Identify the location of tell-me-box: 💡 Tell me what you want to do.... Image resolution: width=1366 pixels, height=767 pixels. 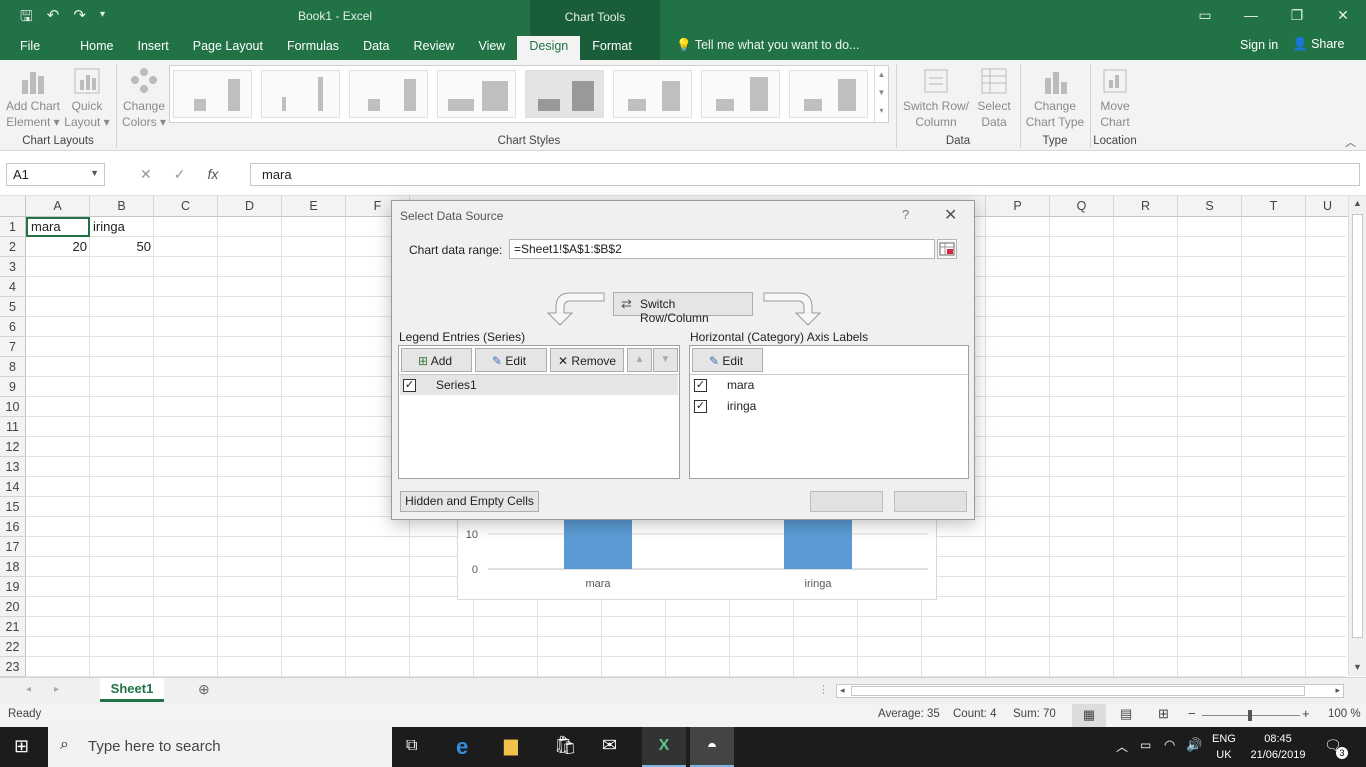
(767, 45).